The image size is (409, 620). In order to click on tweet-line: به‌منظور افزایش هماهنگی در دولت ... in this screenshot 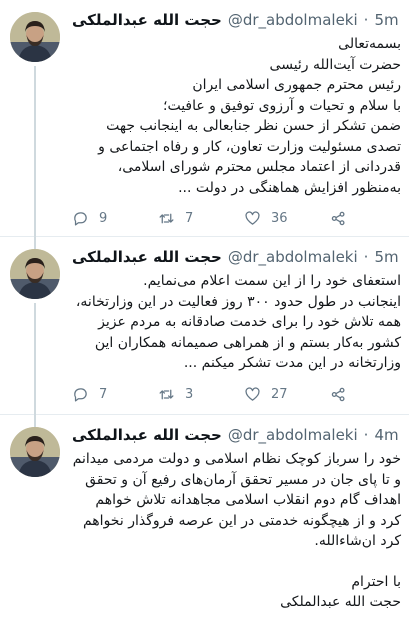, I will do `click(289, 187)`.